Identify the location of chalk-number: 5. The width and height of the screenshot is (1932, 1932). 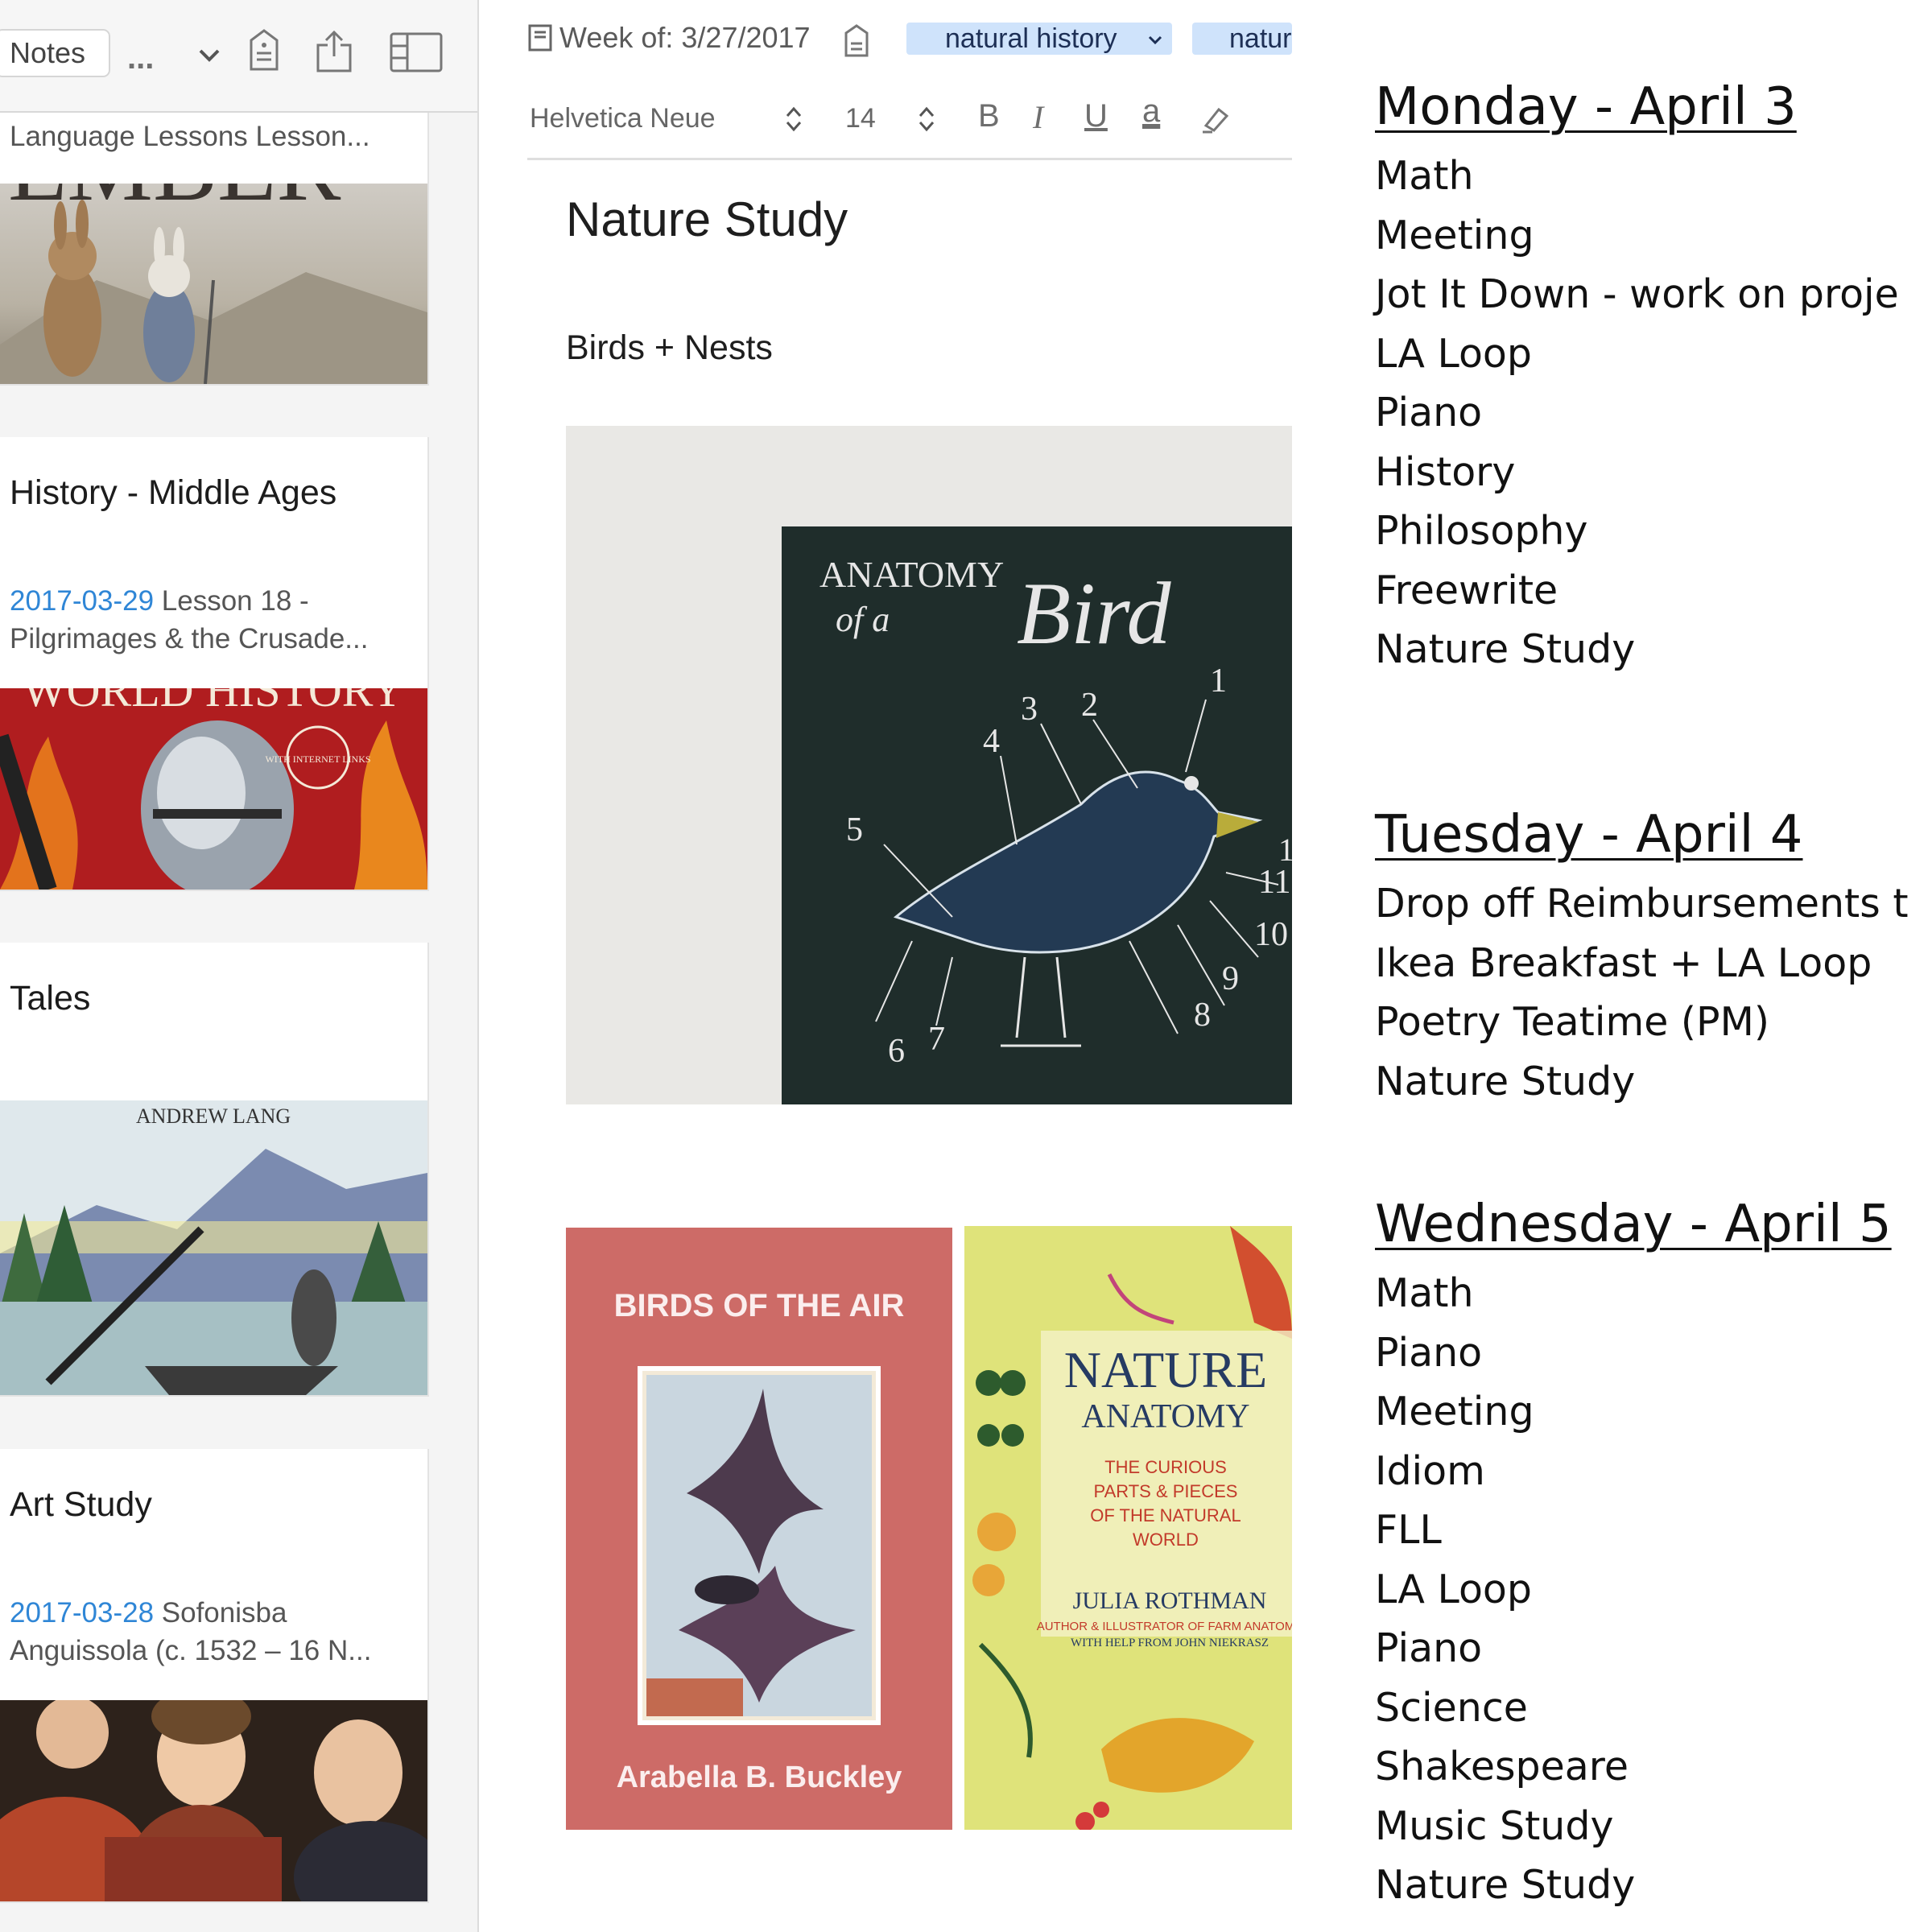
(854, 829).